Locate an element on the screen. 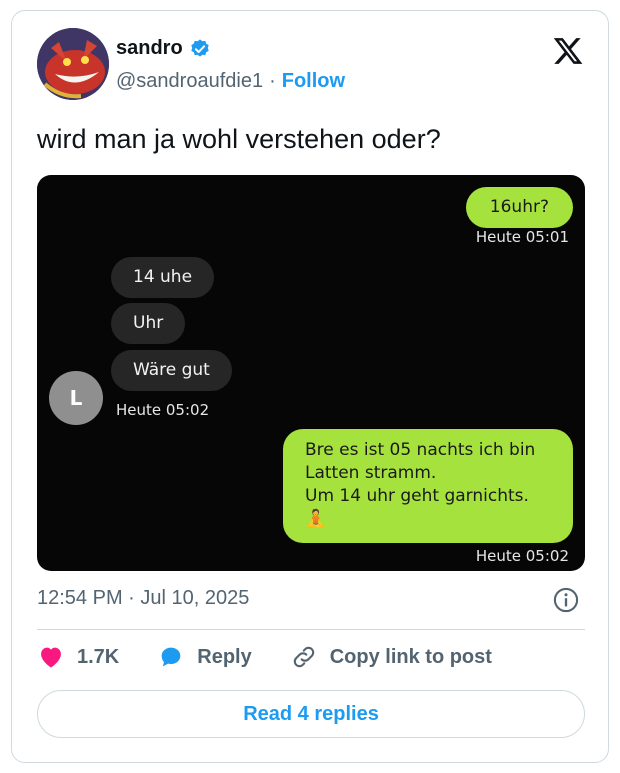 The width and height of the screenshot is (620, 773). copy-link-button: Copy link to post is located at coordinates (391, 657).